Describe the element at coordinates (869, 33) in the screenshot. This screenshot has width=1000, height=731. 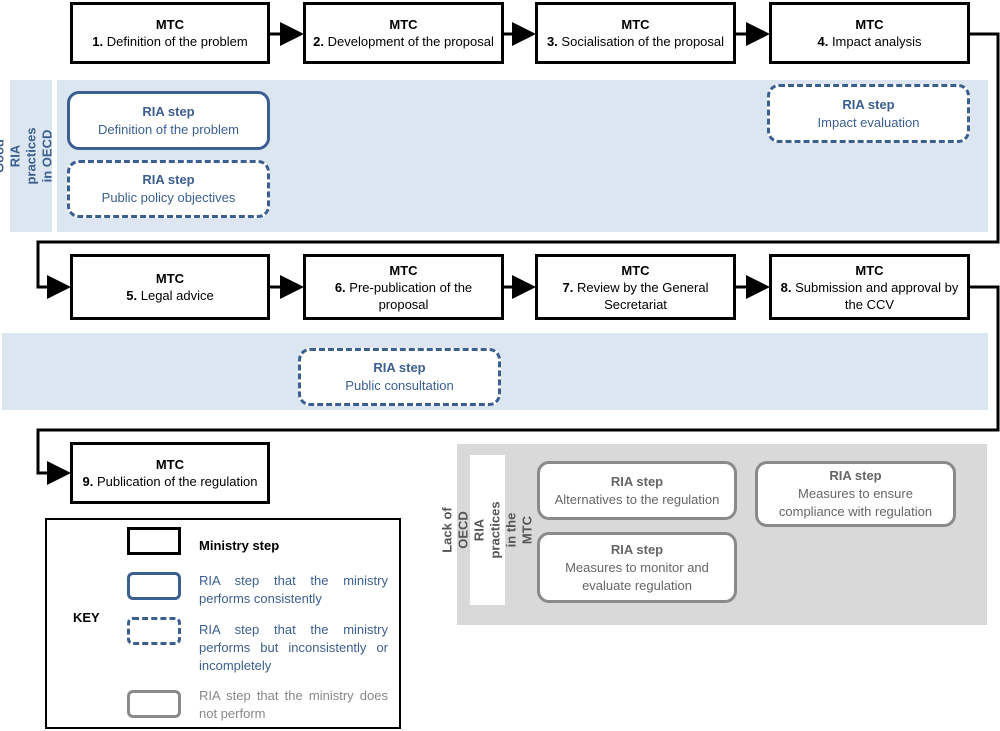
I see `ministry-step-4: MTC 4. Impact analysis` at that location.